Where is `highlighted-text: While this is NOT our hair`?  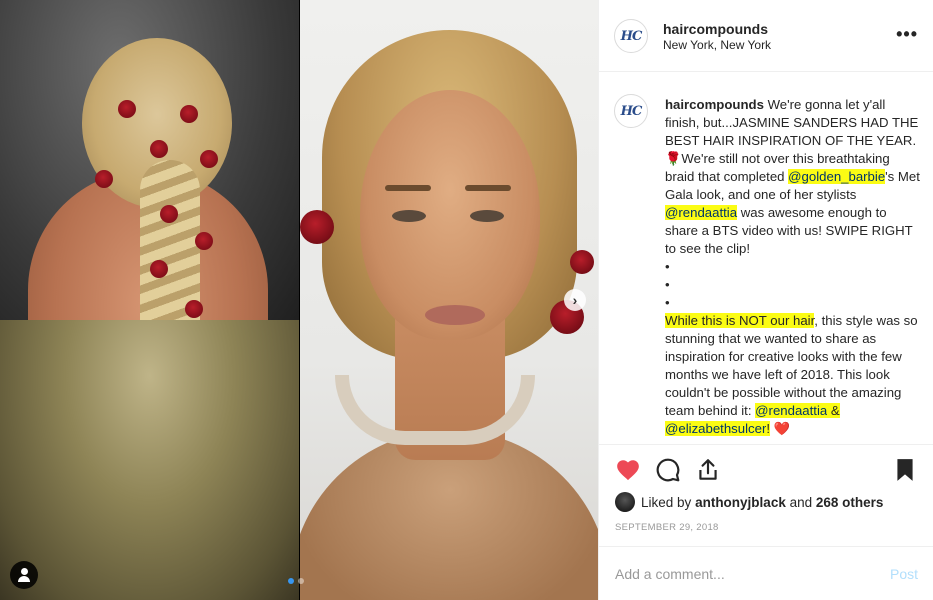 highlighted-text: While this is NOT our hair is located at coordinates (740, 320).